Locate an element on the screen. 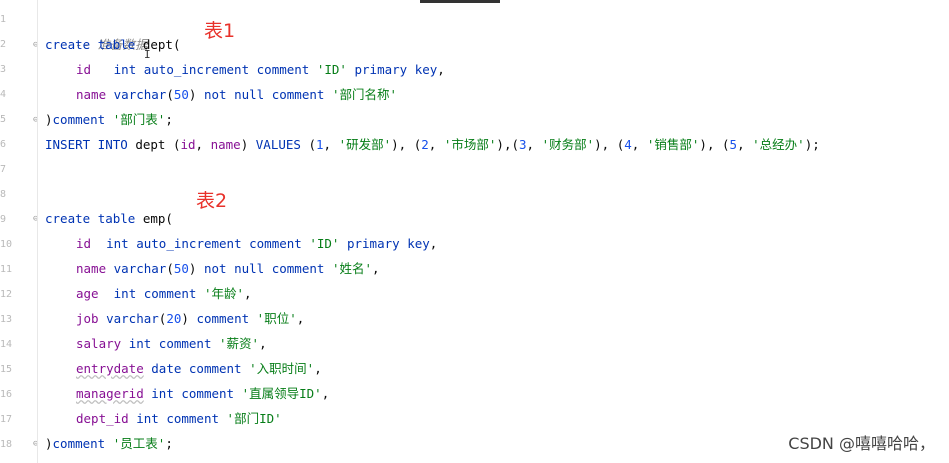 The width and height of the screenshot is (949, 463). string-literal: '姓名' is located at coordinates (352, 268).